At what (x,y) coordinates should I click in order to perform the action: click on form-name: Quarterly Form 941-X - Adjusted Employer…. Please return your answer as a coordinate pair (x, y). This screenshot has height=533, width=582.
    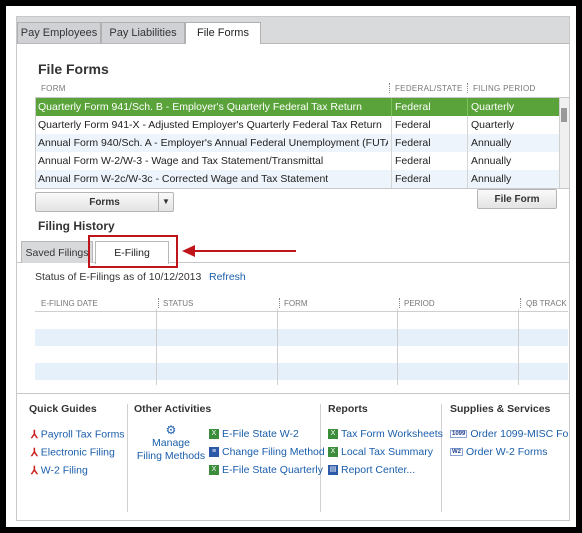
    Looking at the image, I should click on (210, 125).